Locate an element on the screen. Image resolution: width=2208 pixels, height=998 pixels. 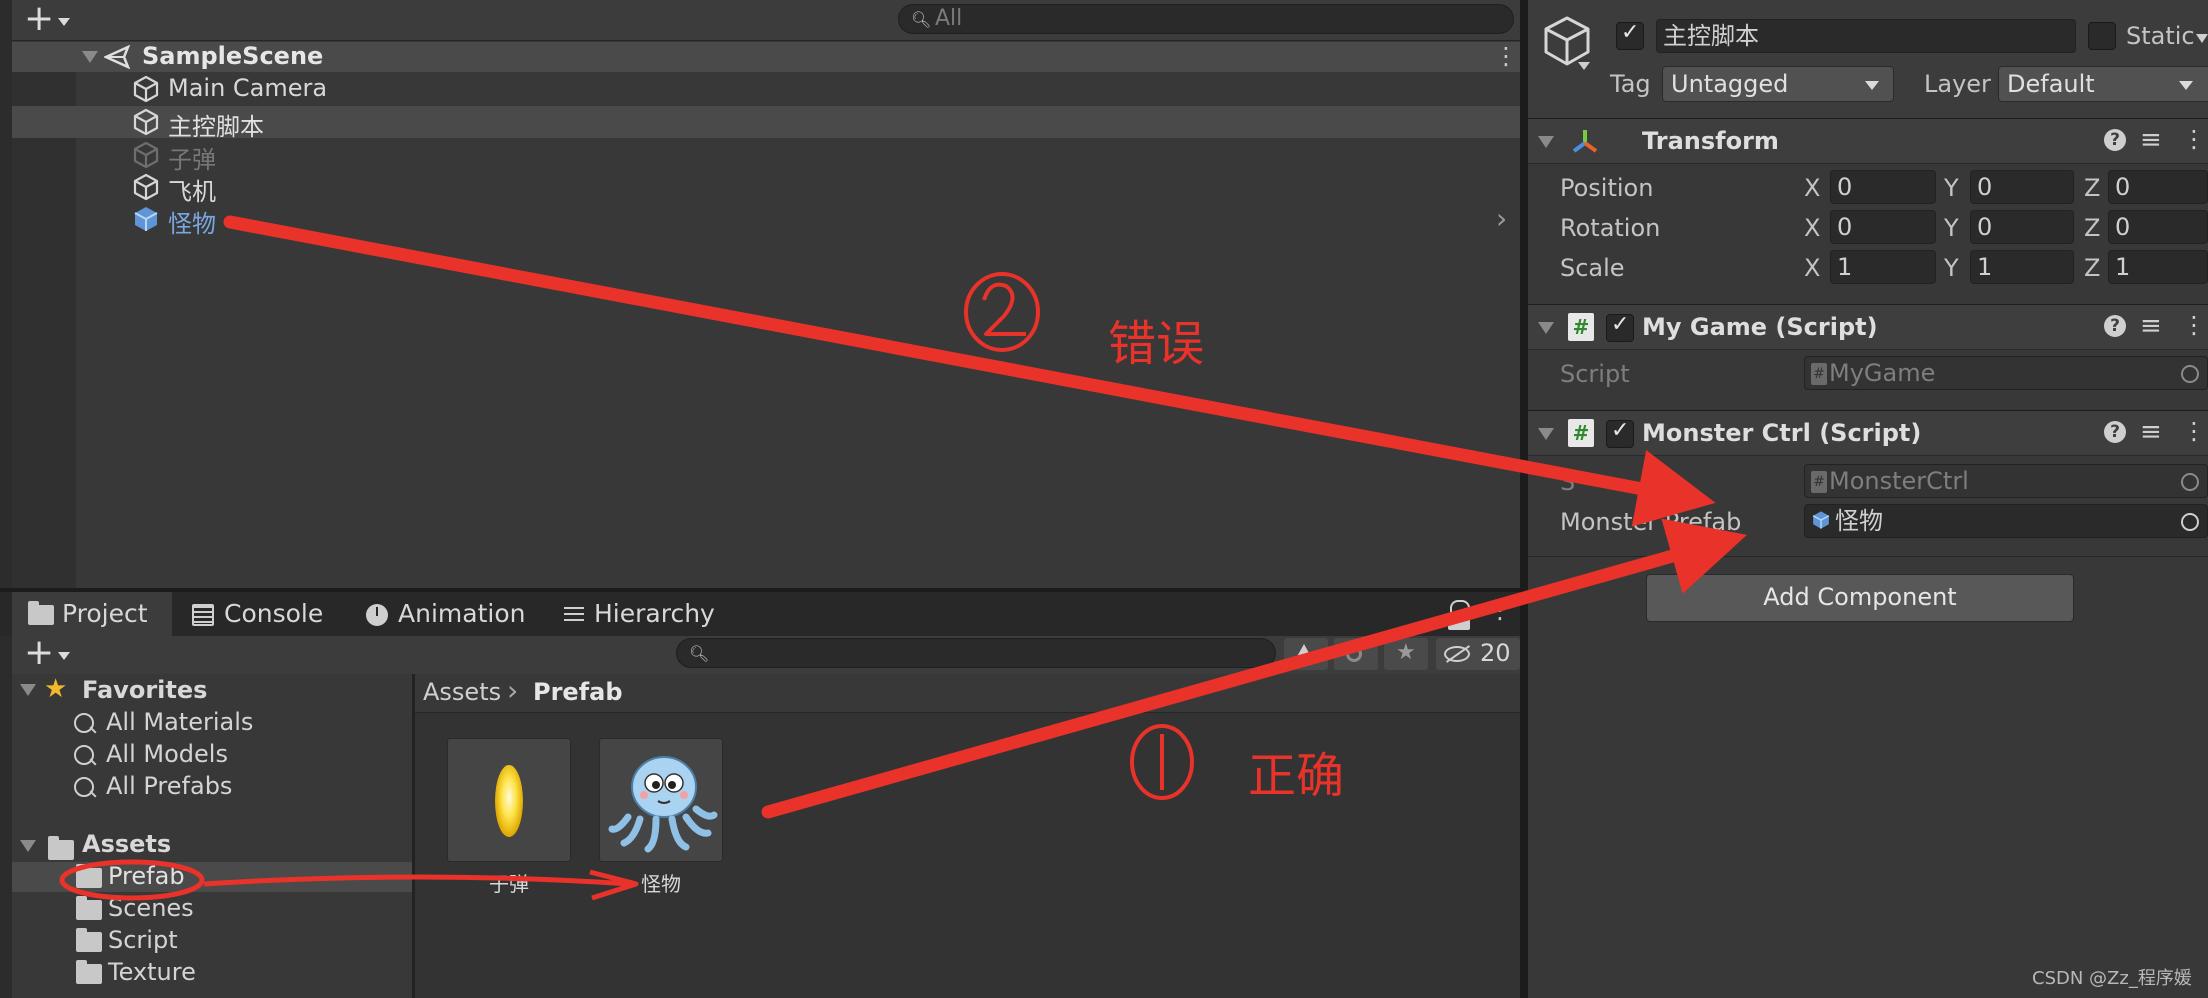
scene-row: SampleScene ⋮ is located at coordinates (766, 57).